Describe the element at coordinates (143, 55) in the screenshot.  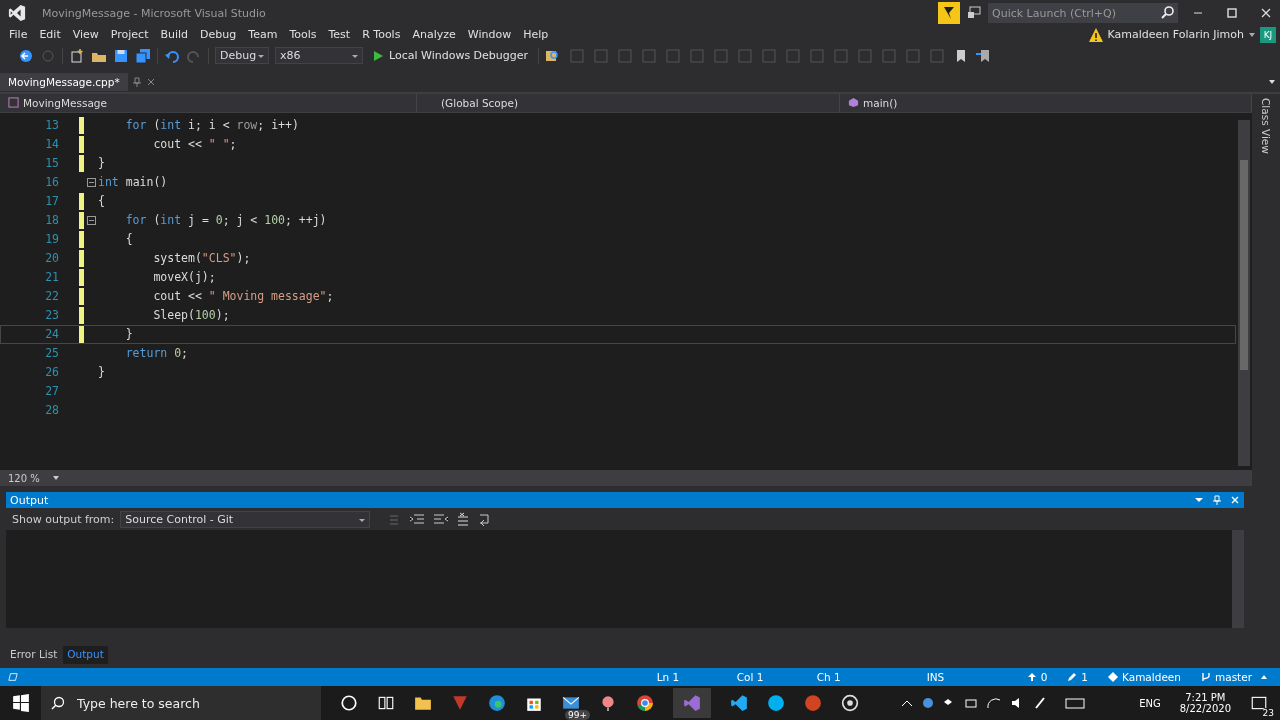
I see `save-all-icon` at that location.